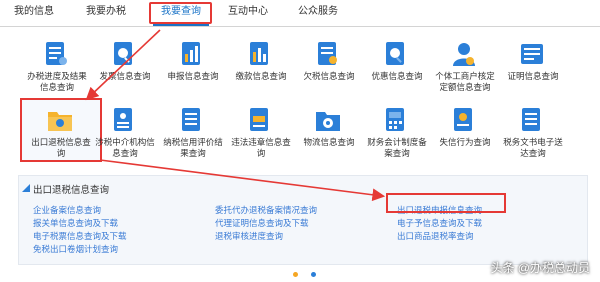 Image resolution: width=600 pixels, height=282 pixels. Describe the element at coordinates (242, 180) in the screenshot. I see `arrow-item-to-link` at that location.